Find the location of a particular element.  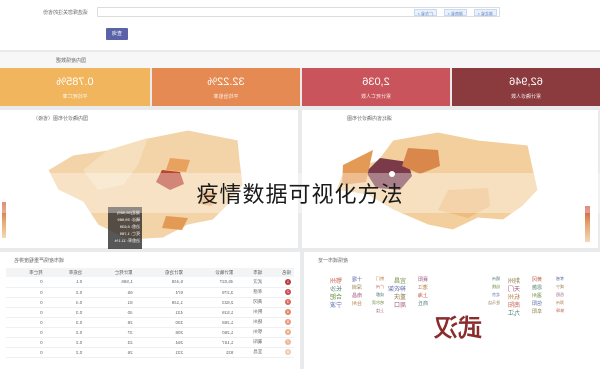

column-header: 城市 is located at coordinates (251, 272).